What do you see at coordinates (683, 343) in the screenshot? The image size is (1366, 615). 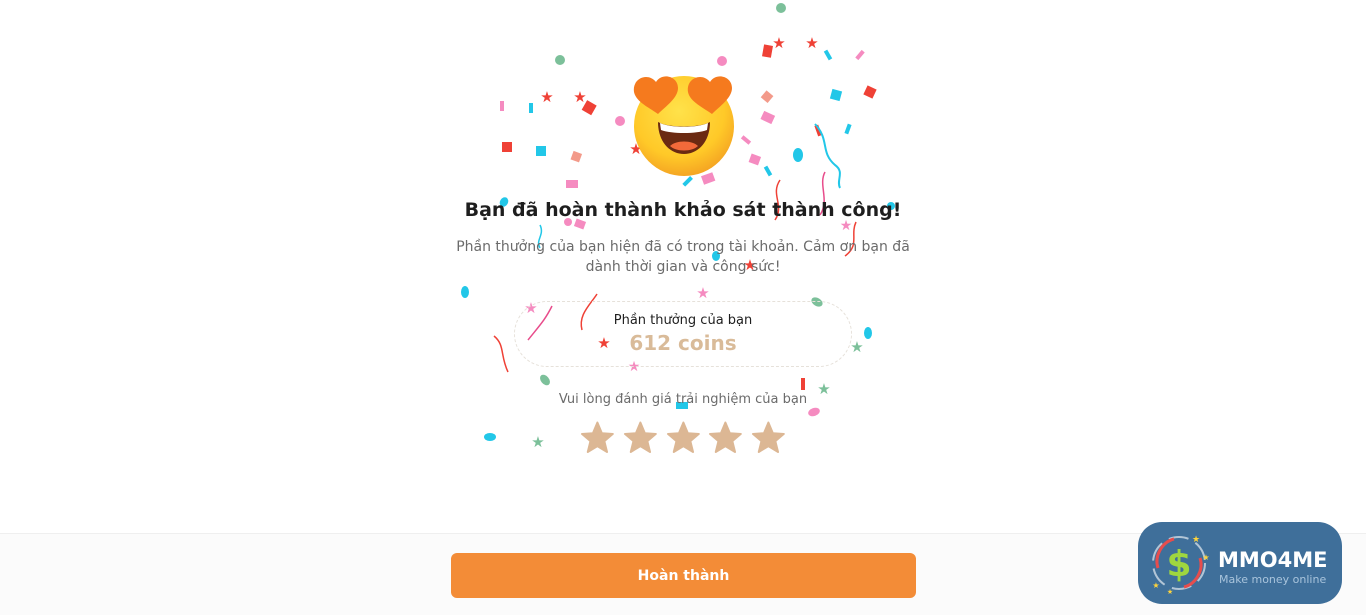 I see `reward-value: 612 coins` at bounding box center [683, 343].